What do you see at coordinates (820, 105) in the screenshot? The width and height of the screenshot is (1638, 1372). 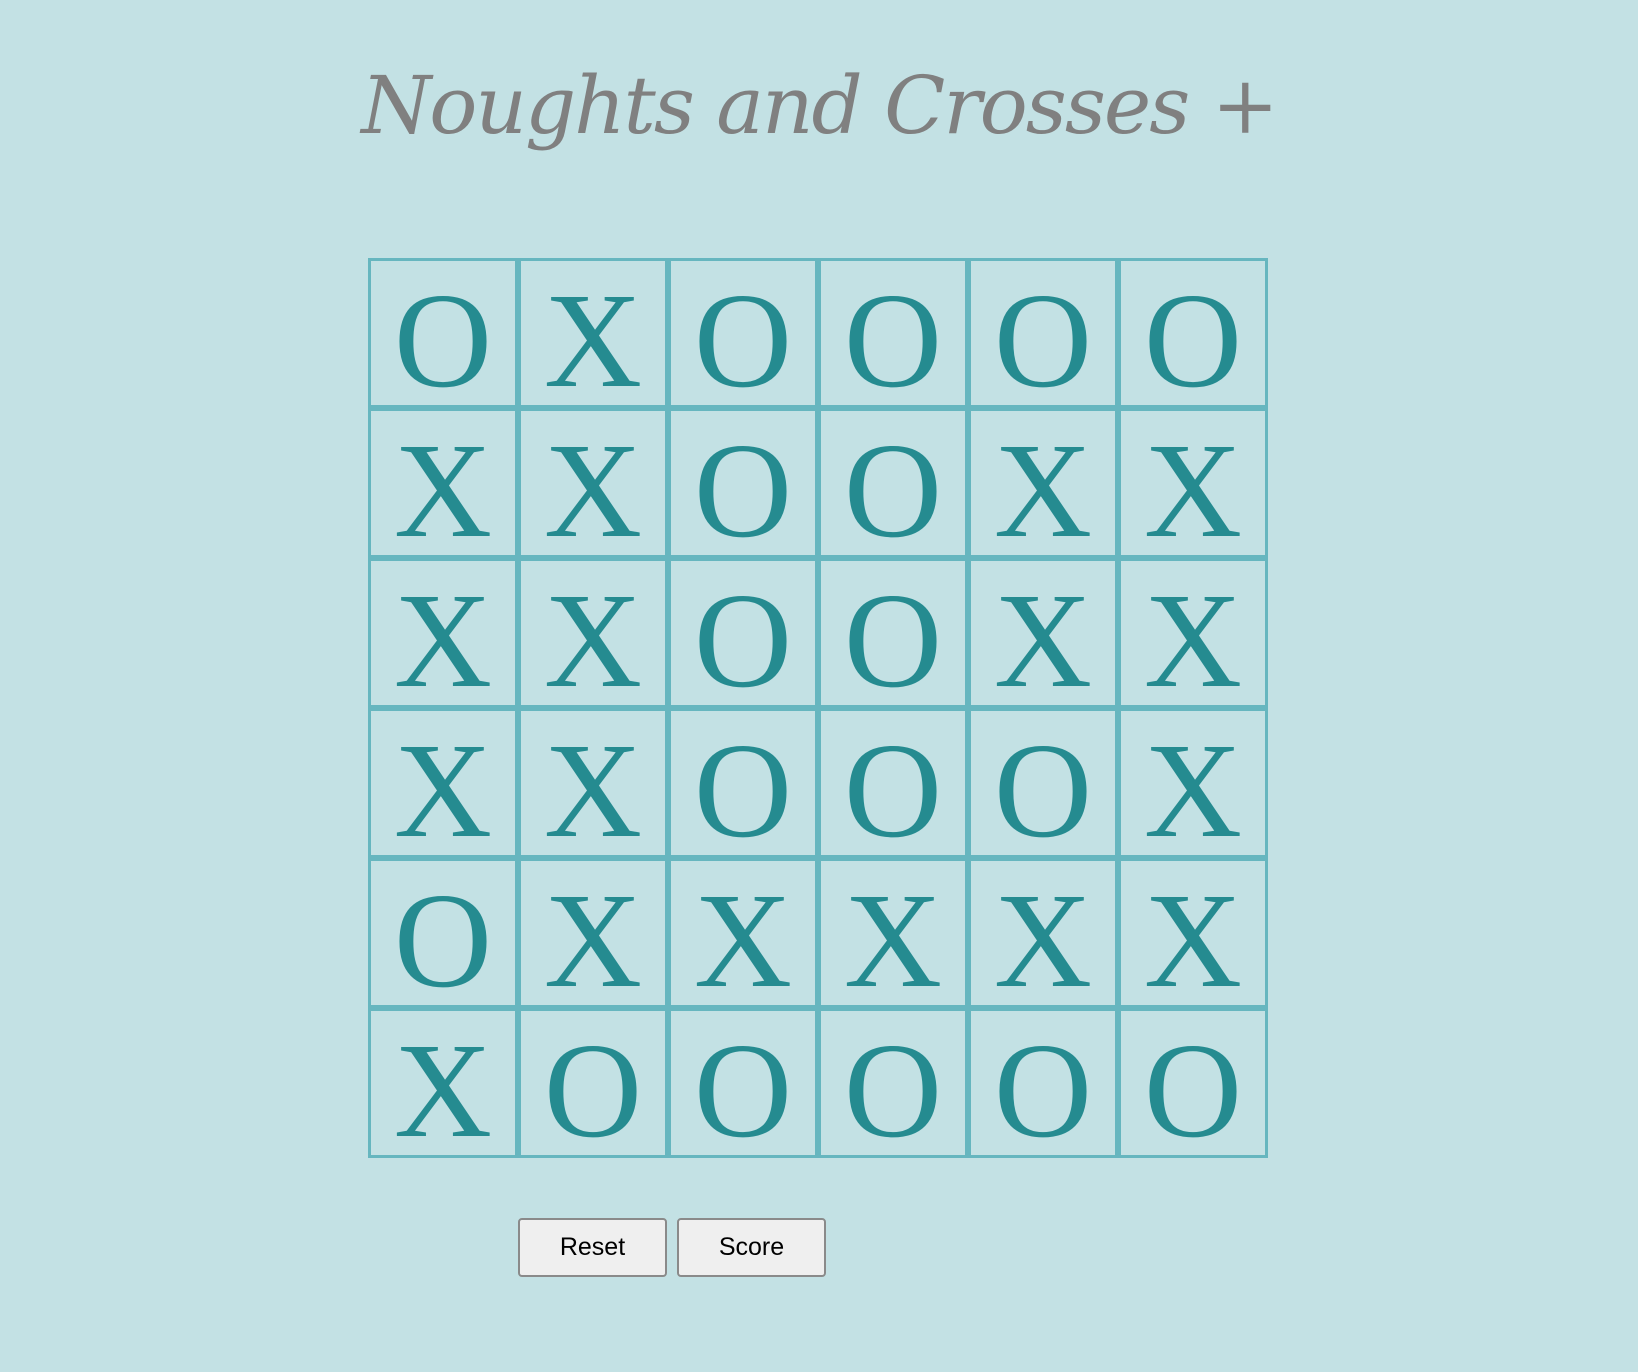 I see `page-title: Noughts and Crosses +` at bounding box center [820, 105].